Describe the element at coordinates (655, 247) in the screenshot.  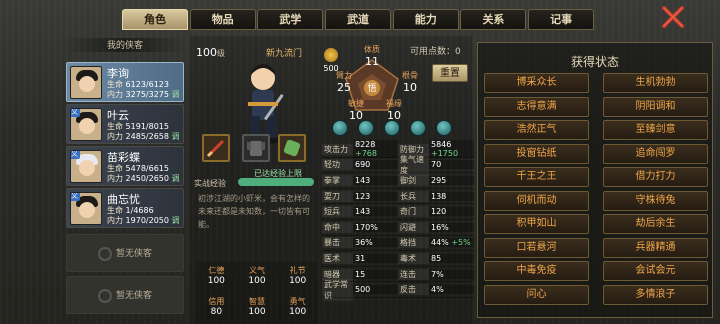
I see `status-button: 兵器精通` at that location.